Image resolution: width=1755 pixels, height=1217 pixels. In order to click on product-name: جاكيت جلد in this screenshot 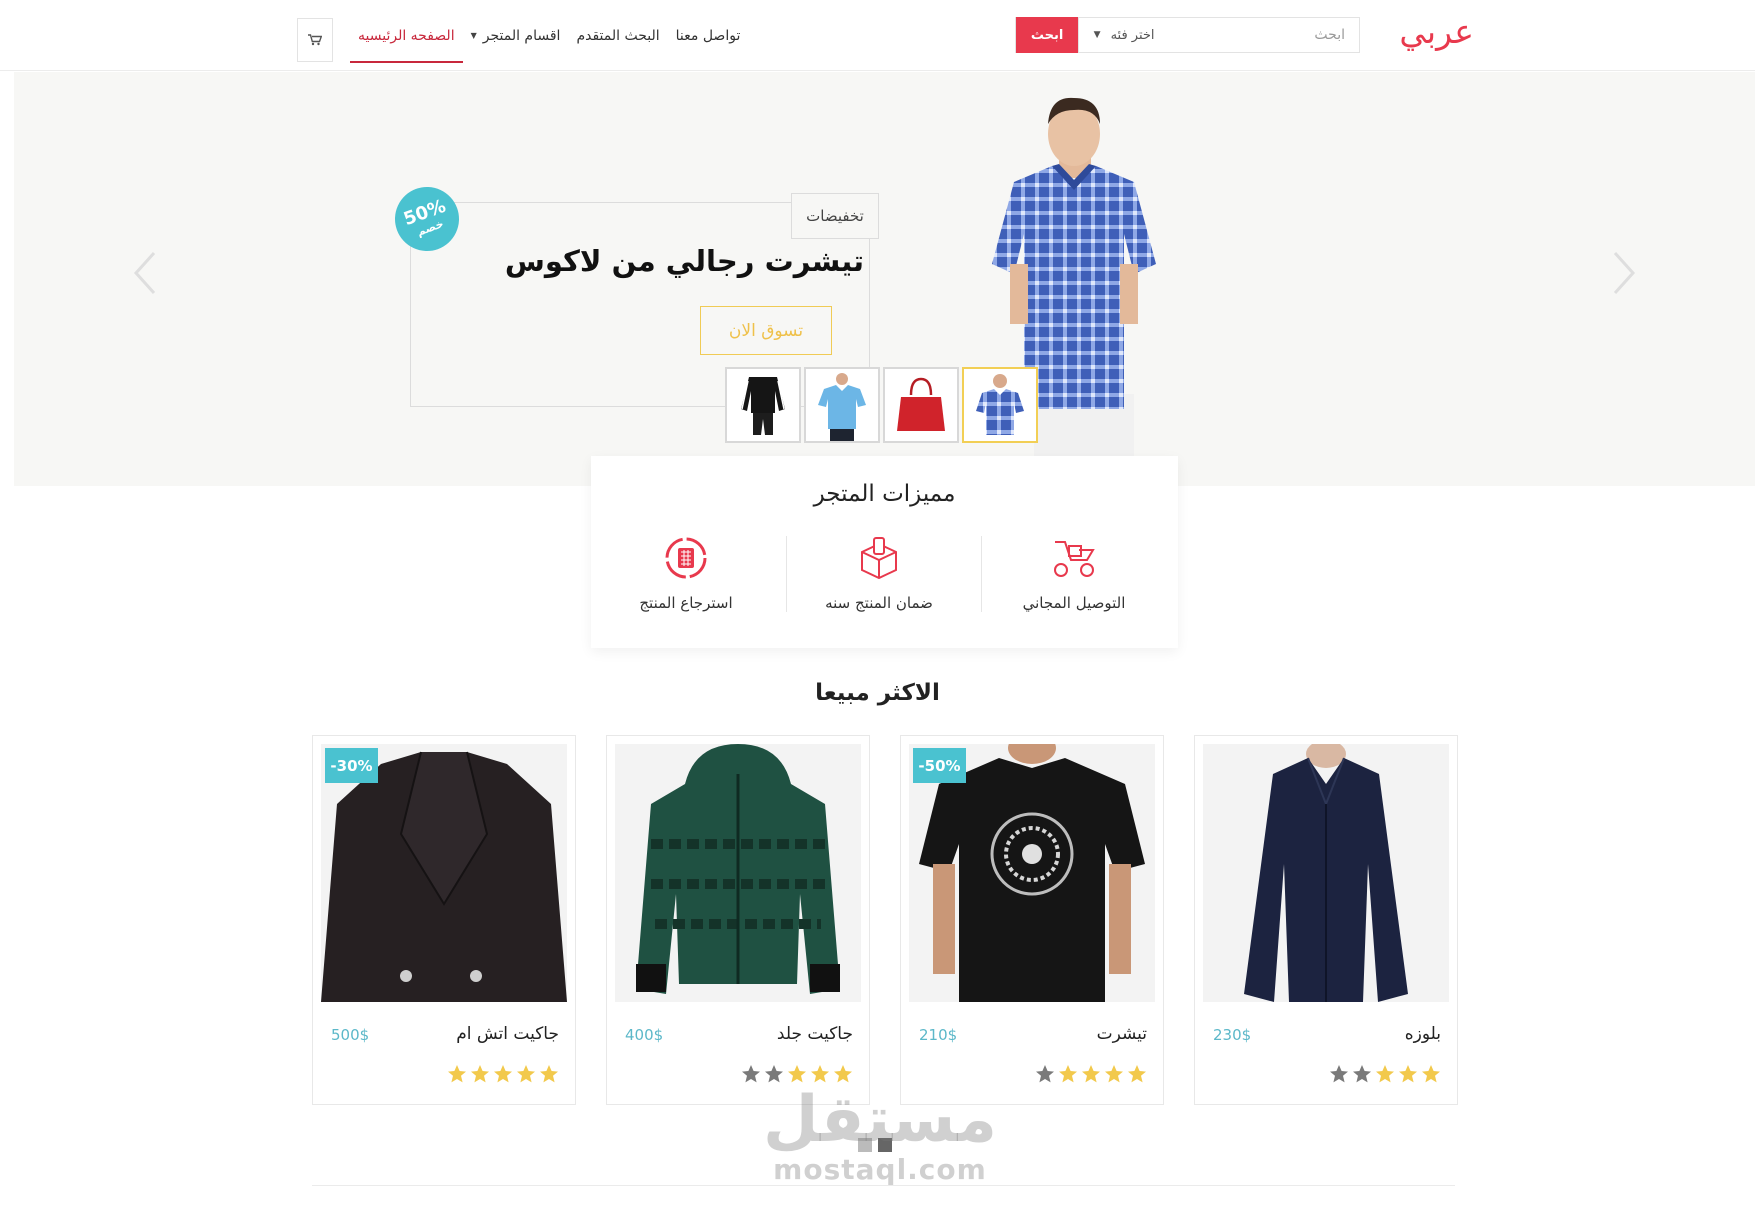, I will do `click(814, 1034)`.